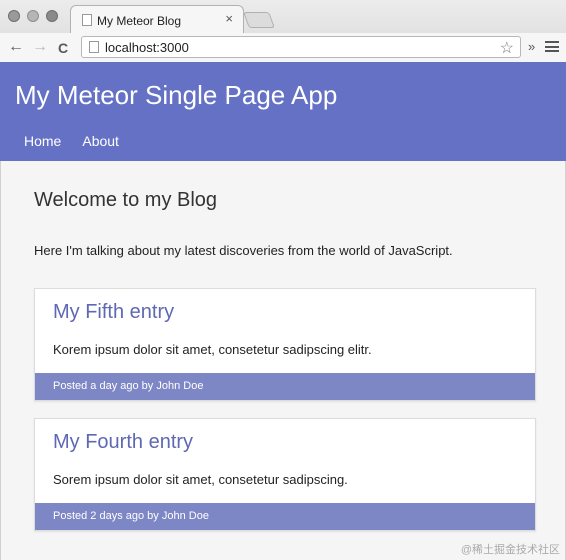 This screenshot has width=566, height=560. What do you see at coordinates (507, 48) in the screenshot?
I see `bookmark-star-icon: ☆` at bounding box center [507, 48].